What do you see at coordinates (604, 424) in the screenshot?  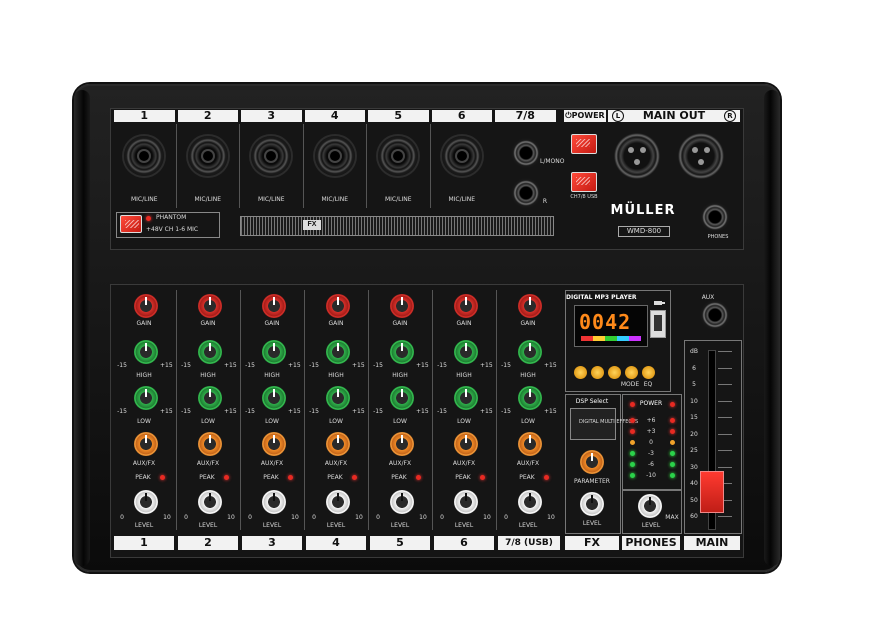 I see `dsp-selector: DIGITAL MULTI EFFECTS` at bounding box center [604, 424].